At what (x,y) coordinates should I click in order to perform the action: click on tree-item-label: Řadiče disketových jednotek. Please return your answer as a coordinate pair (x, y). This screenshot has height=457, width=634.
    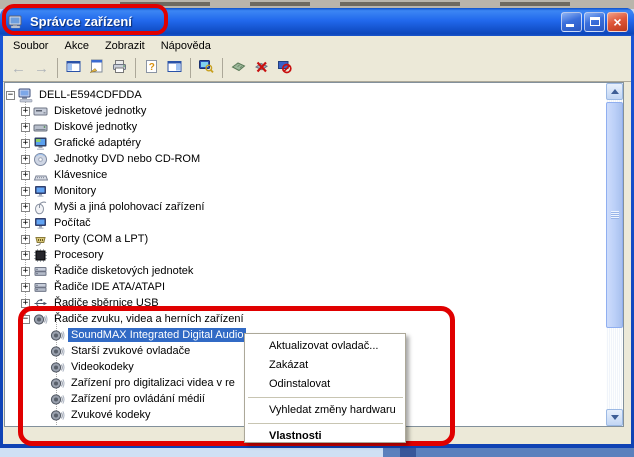
    Looking at the image, I should click on (123, 271).